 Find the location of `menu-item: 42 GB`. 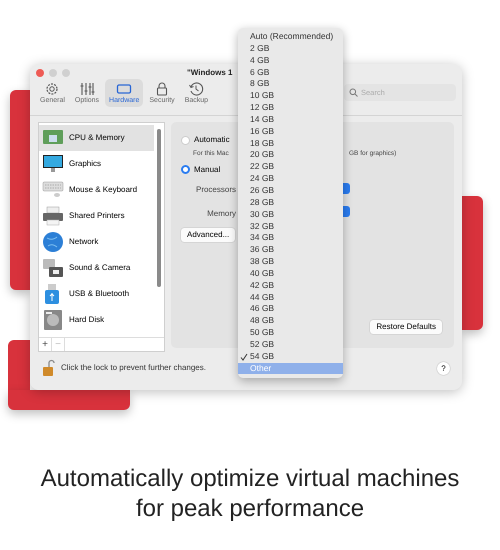

menu-item: 42 GB is located at coordinates (290, 286).